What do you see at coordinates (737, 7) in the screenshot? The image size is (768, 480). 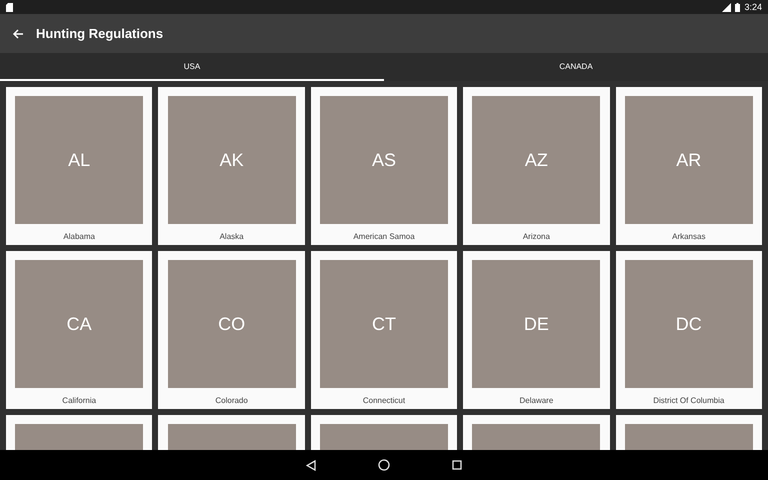 I see `battery-icon` at bounding box center [737, 7].